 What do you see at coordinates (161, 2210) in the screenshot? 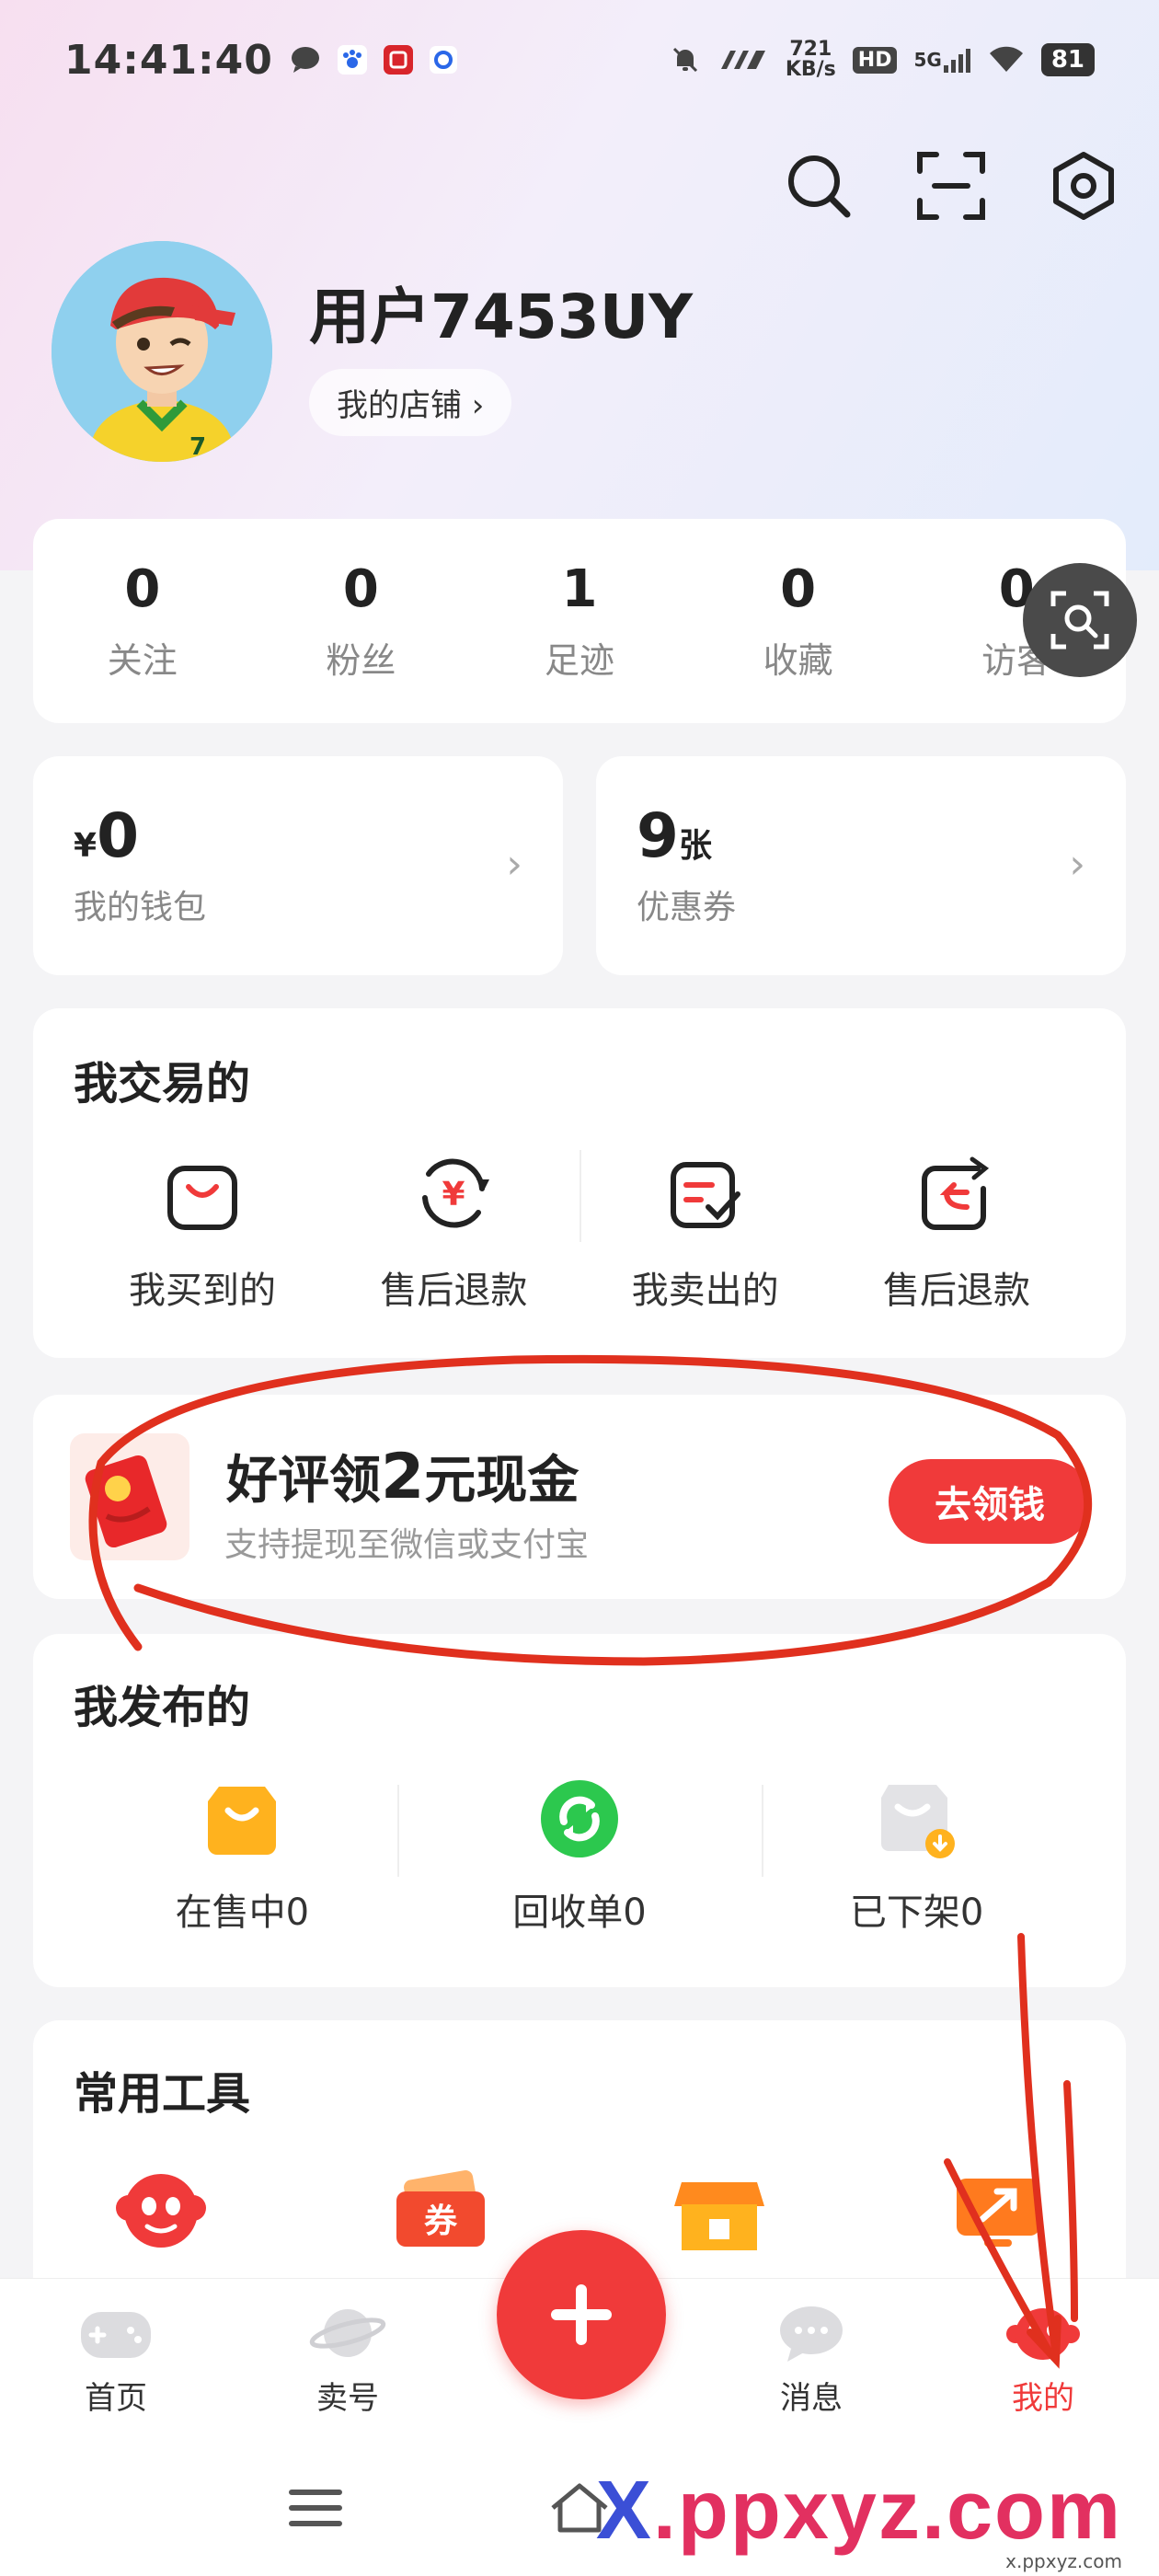
I see `customer-service-icon` at bounding box center [161, 2210].